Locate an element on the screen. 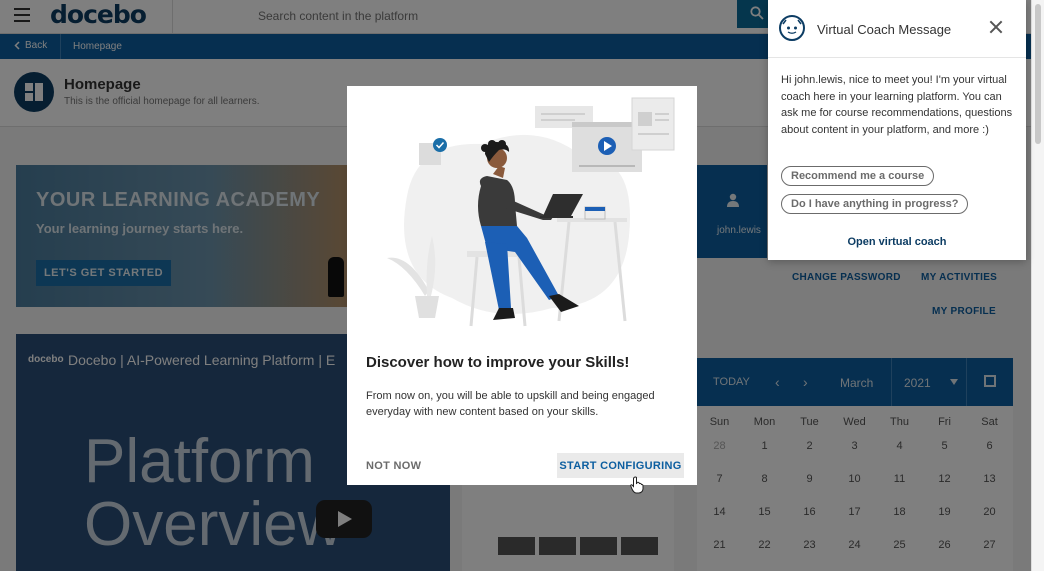 This screenshot has width=1044, height=571. recommend-course-chip: Recommend me a course is located at coordinates (858, 176).